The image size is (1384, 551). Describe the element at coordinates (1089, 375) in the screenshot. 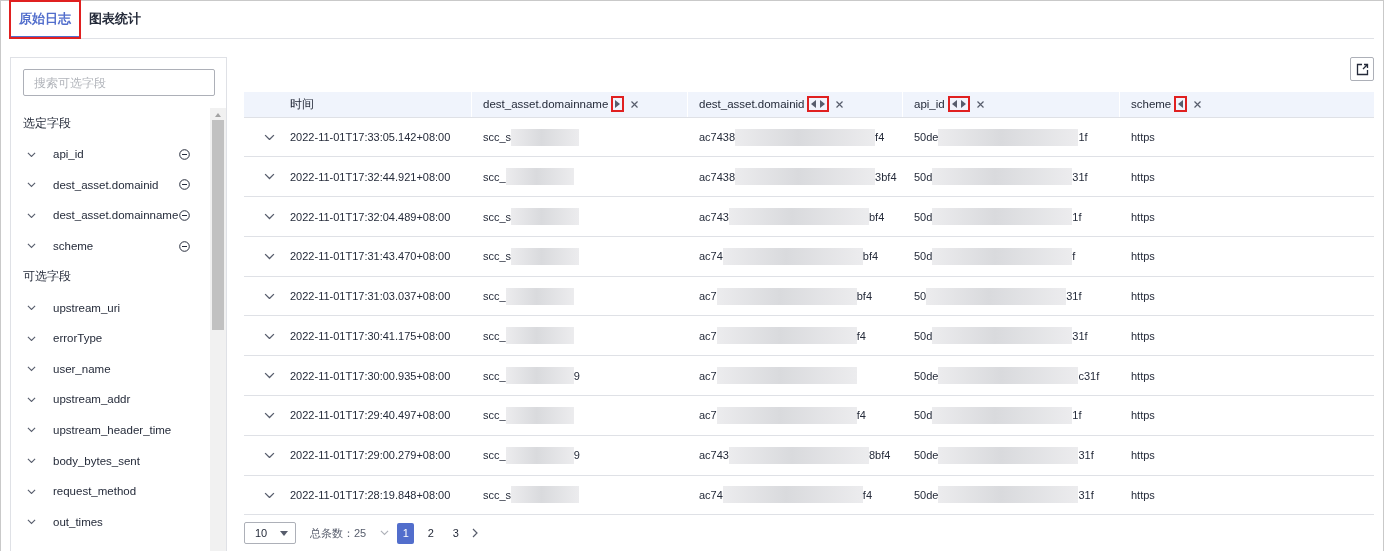

I see `table-cell: c31f` at that location.